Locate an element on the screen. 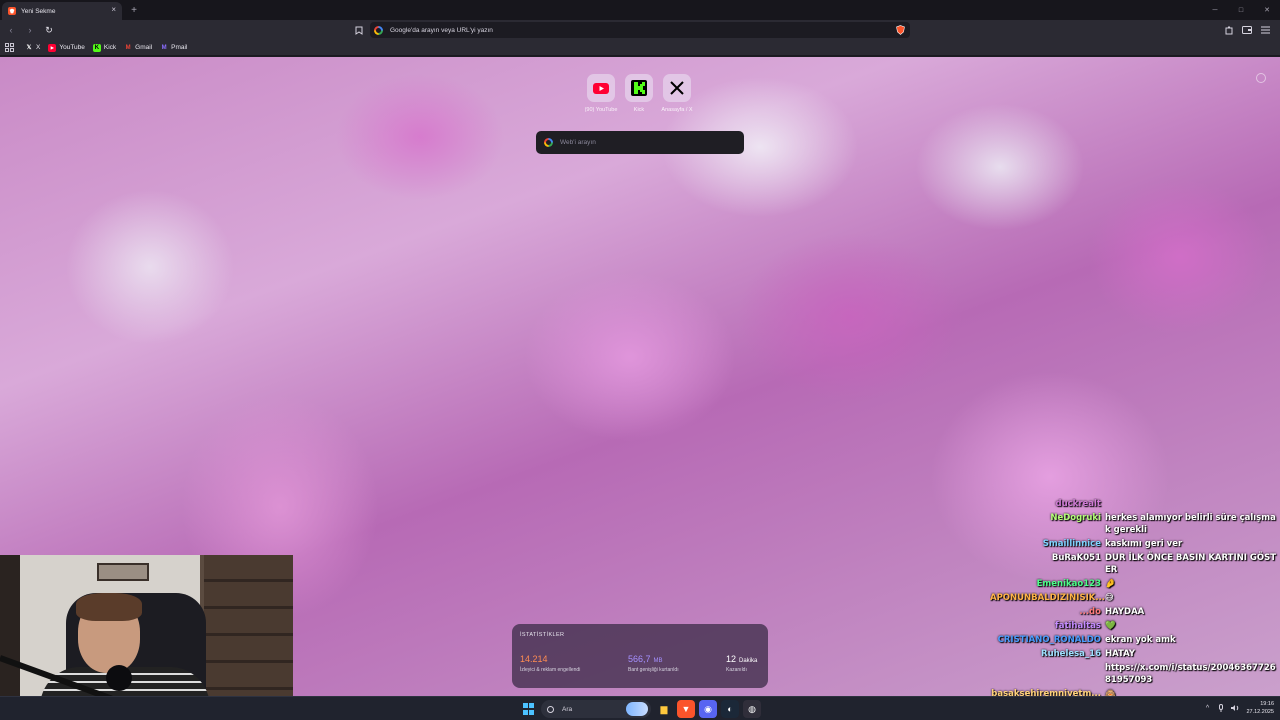 This screenshot has height=720, width=1280. speaker-icon is located at coordinates (1235, 708).